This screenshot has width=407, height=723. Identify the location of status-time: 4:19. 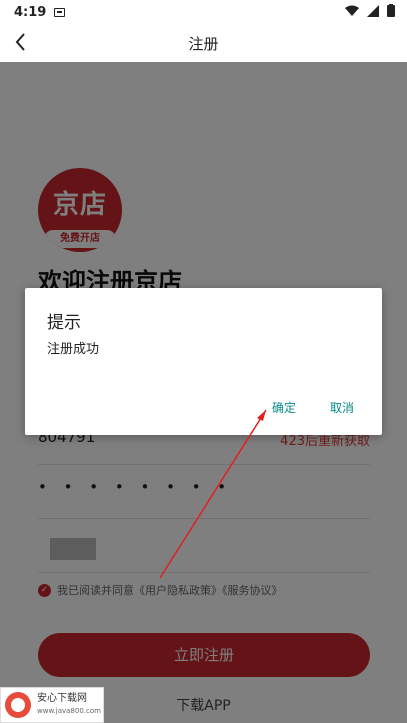
(30, 12).